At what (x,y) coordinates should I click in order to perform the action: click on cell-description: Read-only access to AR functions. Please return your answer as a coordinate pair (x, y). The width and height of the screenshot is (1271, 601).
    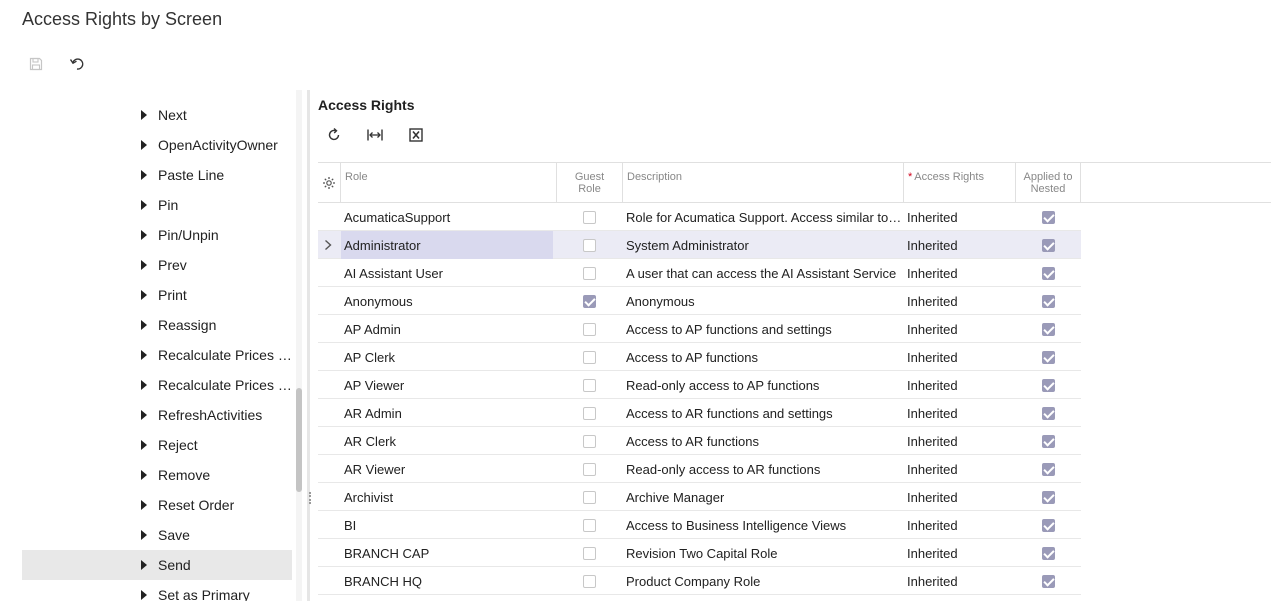
    Looking at the image, I should click on (764, 469).